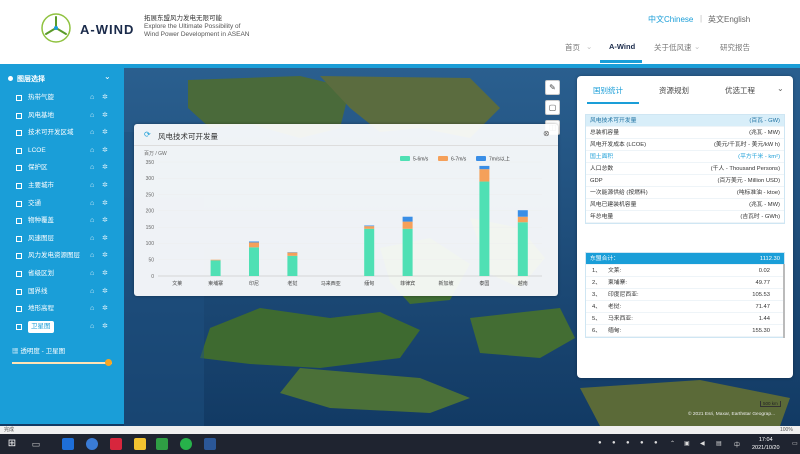 Image resolution: width=800 pixels, height=454 pixels. I want to click on tab-country-stats: 国别统计, so click(608, 90).